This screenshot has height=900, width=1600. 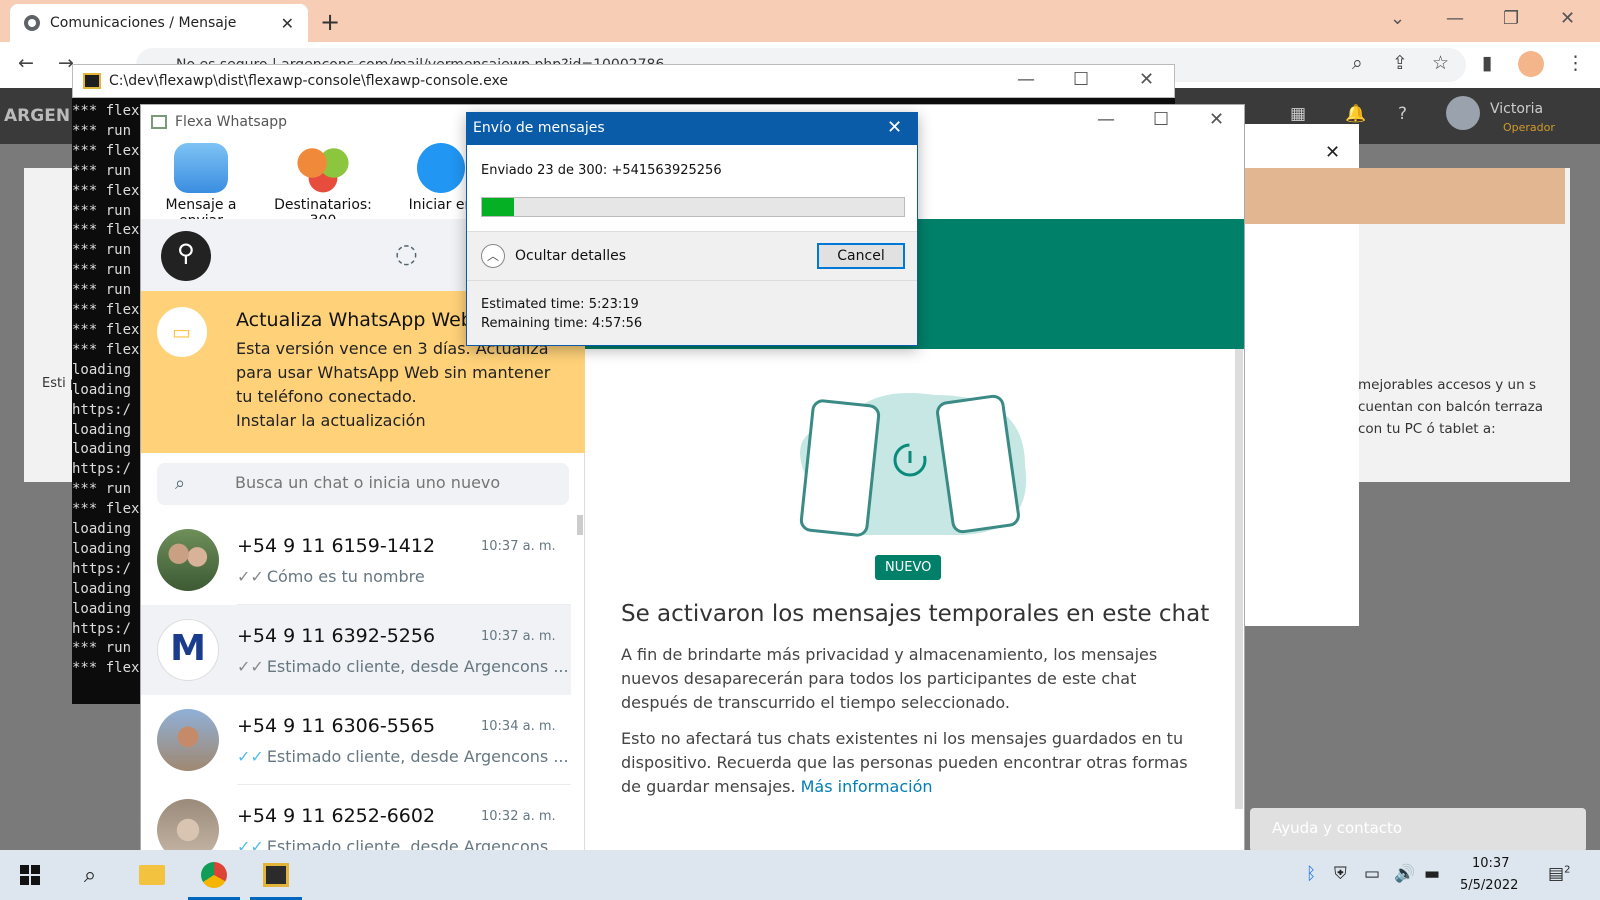 I want to click on chat-time: 10:34 a. m., so click(x=518, y=726).